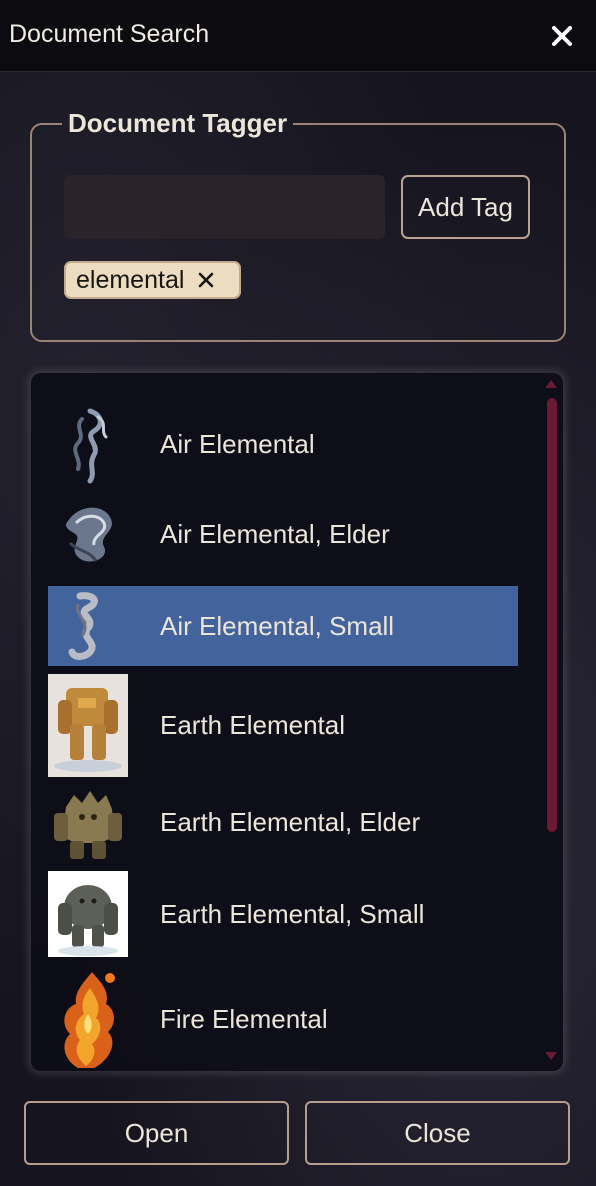  Describe the element at coordinates (90, 446) in the screenshot. I see `air-elemental-token` at that location.